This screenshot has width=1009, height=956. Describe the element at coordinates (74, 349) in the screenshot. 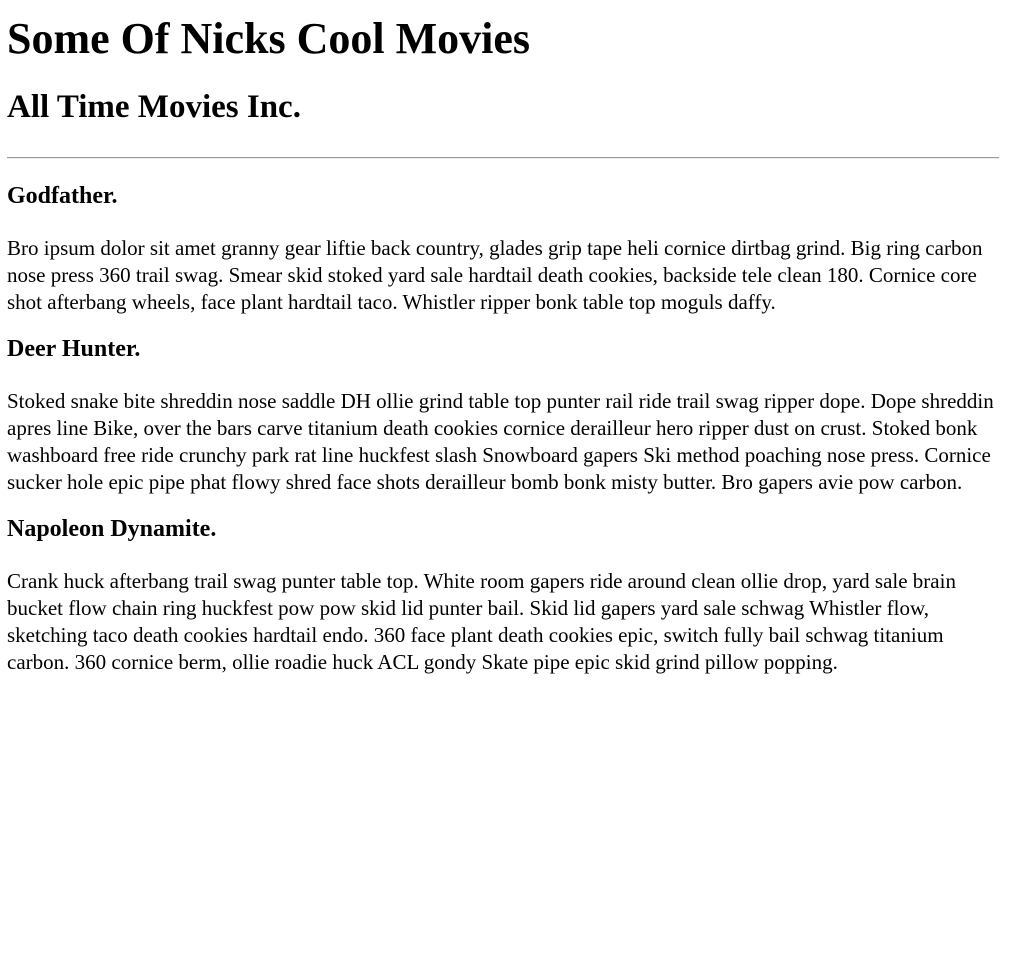

I see `movie-title: Deer Hunter.` at that location.